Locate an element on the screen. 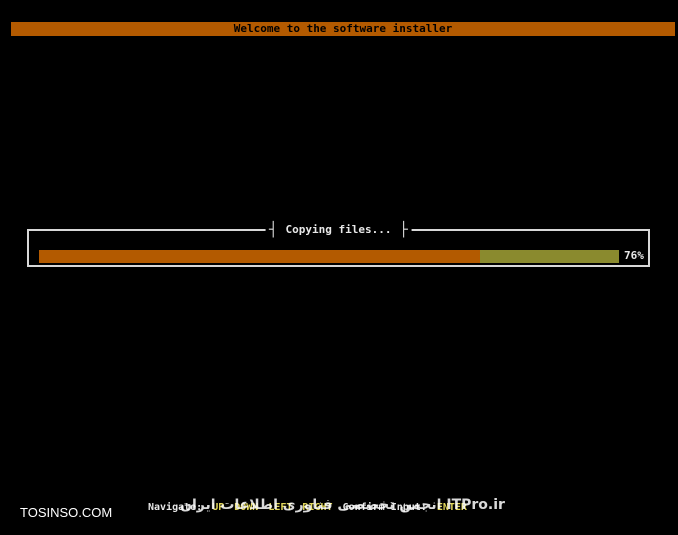 This screenshot has width=678, height=535. dialog-title-right-bracket: ├ is located at coordinates (403, 230).